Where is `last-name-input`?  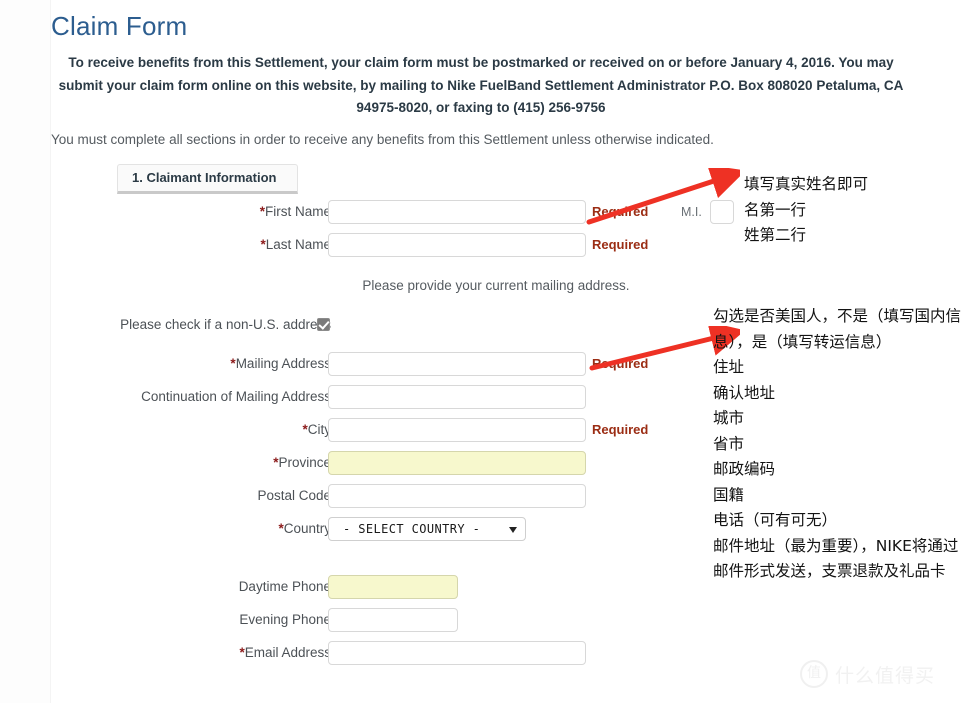
last-name-input is located at coordinates (457, 245).